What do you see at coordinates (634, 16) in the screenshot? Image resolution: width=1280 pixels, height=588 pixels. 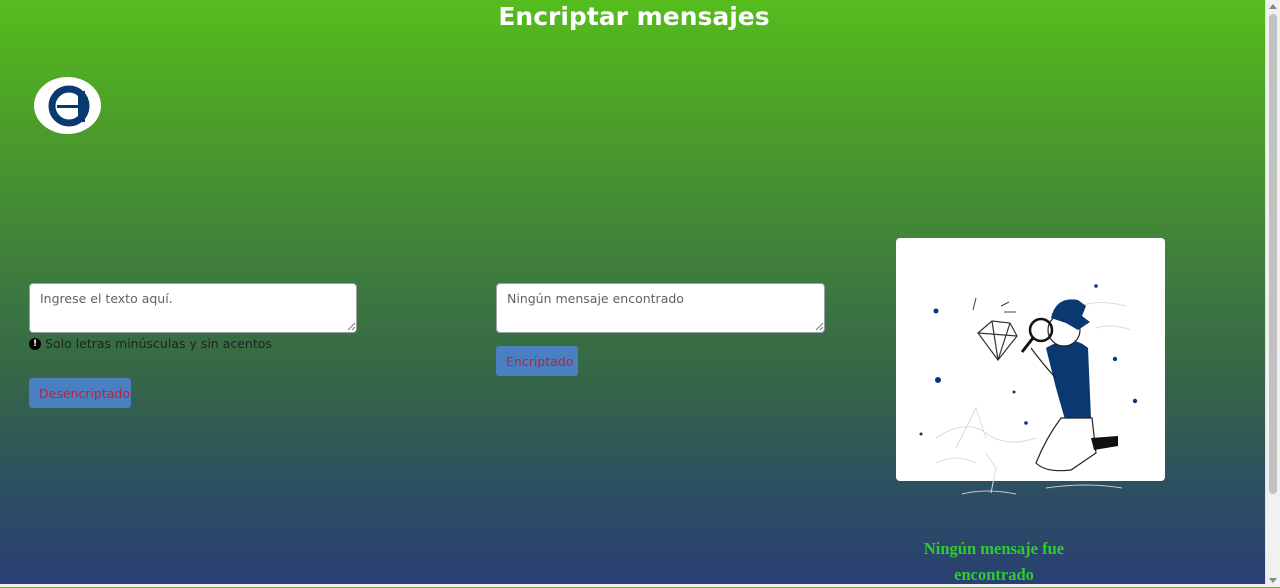 I see `page-title: Encriptar mensajes` at bounding box center [634, 16].